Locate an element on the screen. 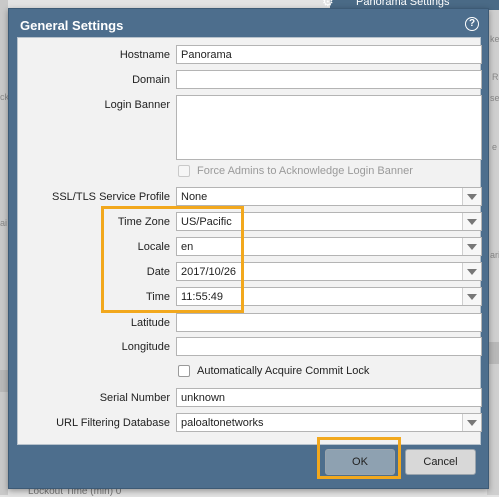  domain-label: Domain is located at coordinates (151, 80).